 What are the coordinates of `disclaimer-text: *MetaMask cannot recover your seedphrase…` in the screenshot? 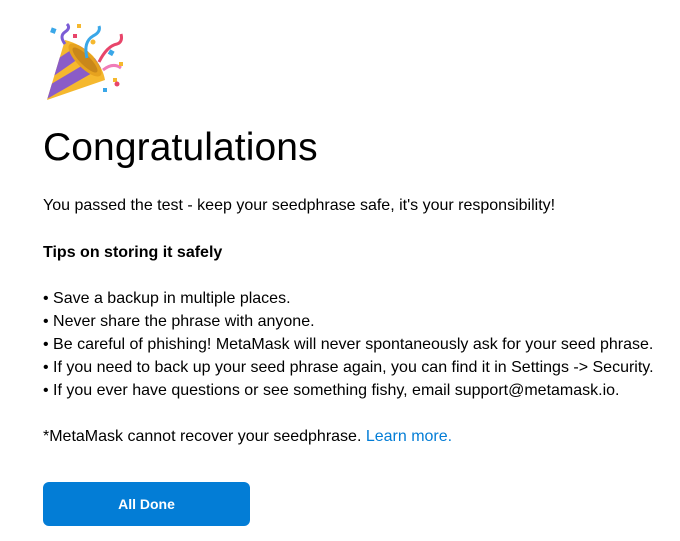 It's located at (204, 436).